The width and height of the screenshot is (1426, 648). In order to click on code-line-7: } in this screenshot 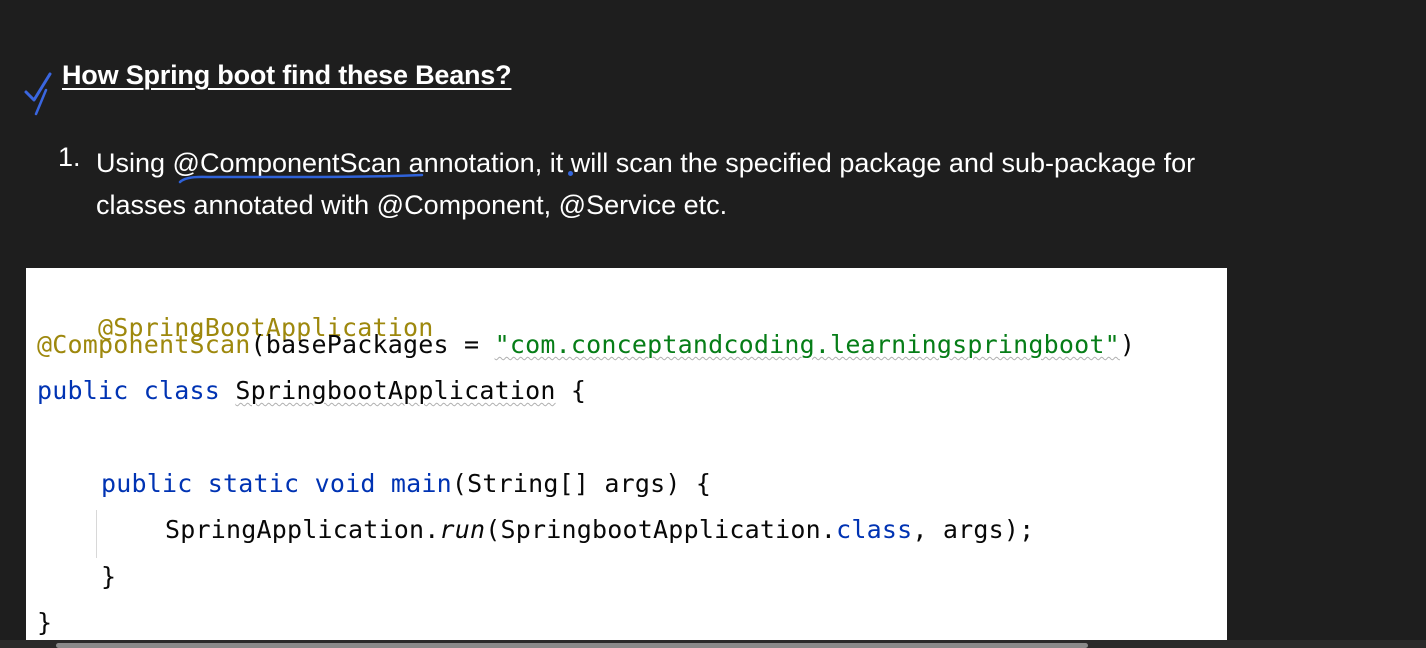, I will do `click(109, 576)`.